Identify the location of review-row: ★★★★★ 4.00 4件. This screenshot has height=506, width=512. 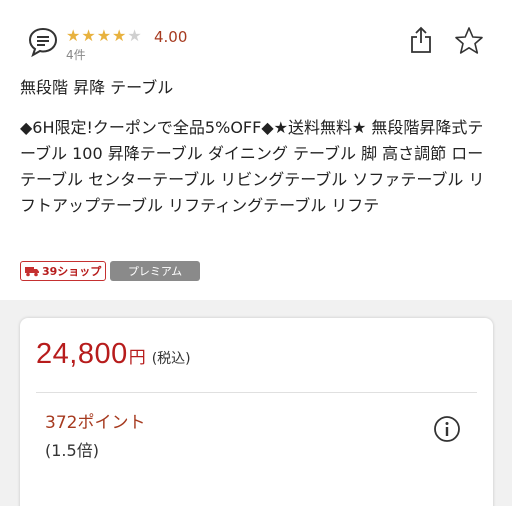
(263, 46).